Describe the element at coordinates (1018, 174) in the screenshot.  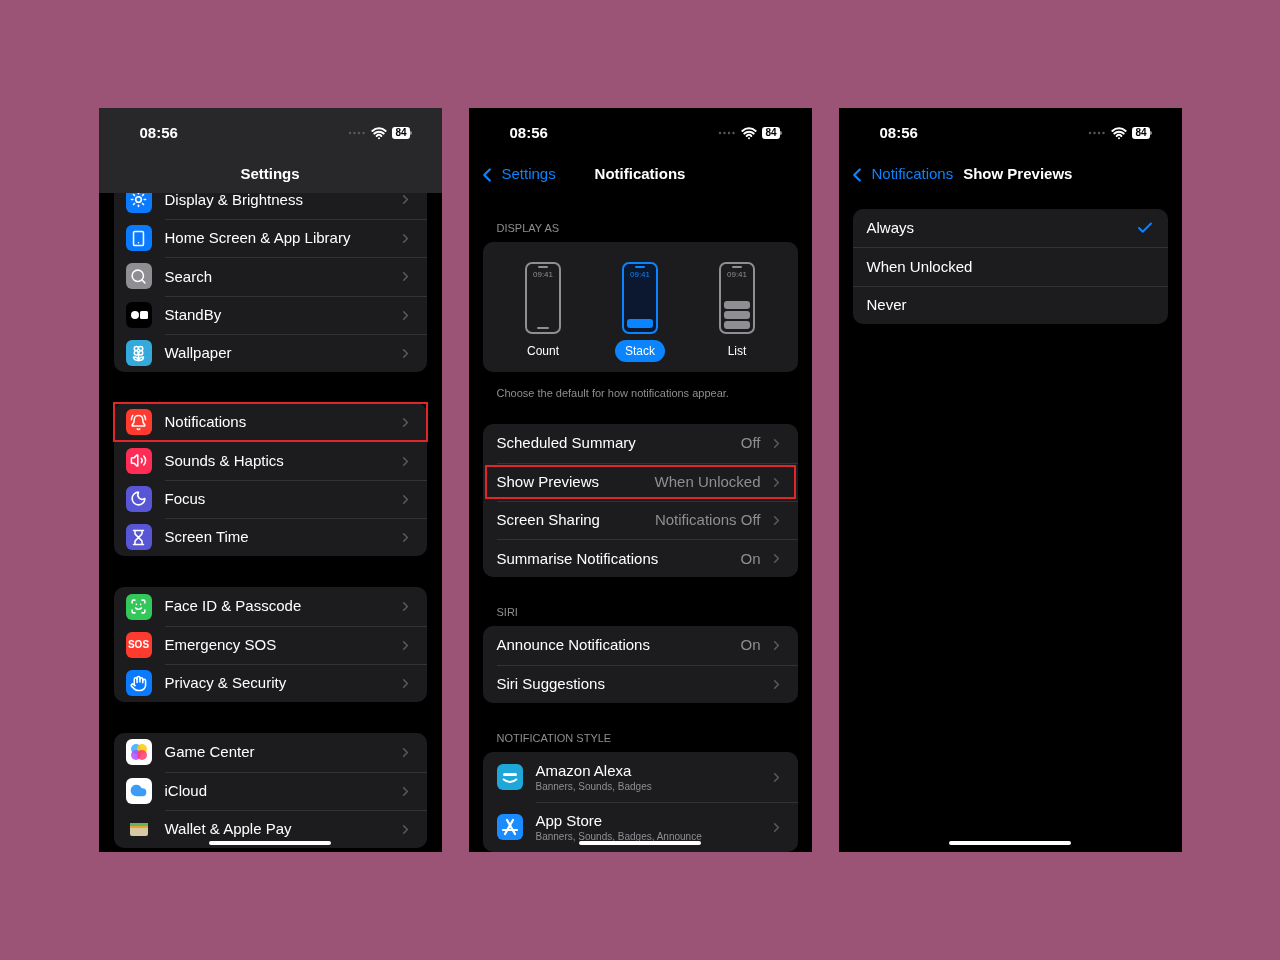
I see `screen-title: Show Previews` at that location.